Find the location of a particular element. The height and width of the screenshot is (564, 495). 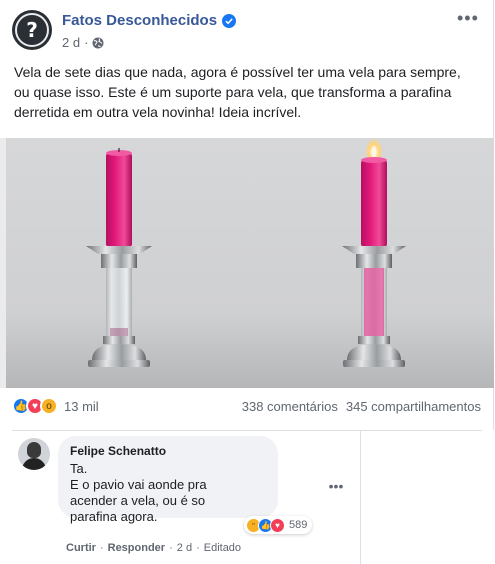

edited-label: Editado is located at coordinates (222, 548).